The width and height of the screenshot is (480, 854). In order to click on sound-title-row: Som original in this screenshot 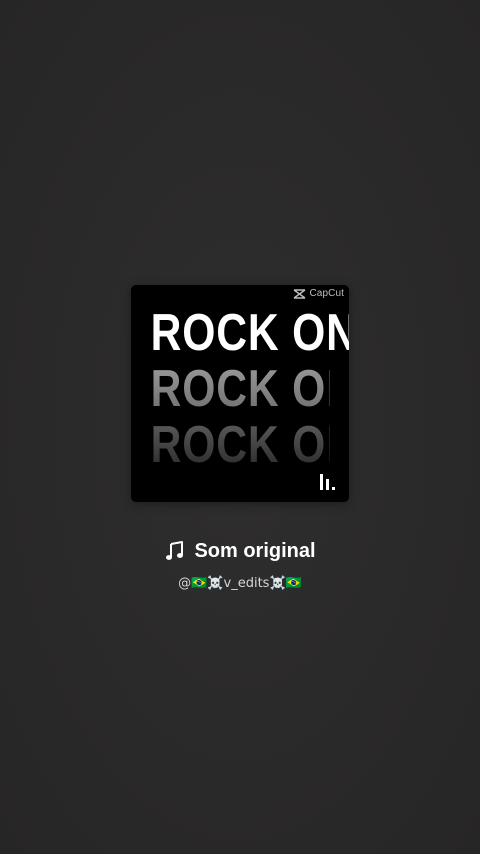, I will do `click(240, 551)`.